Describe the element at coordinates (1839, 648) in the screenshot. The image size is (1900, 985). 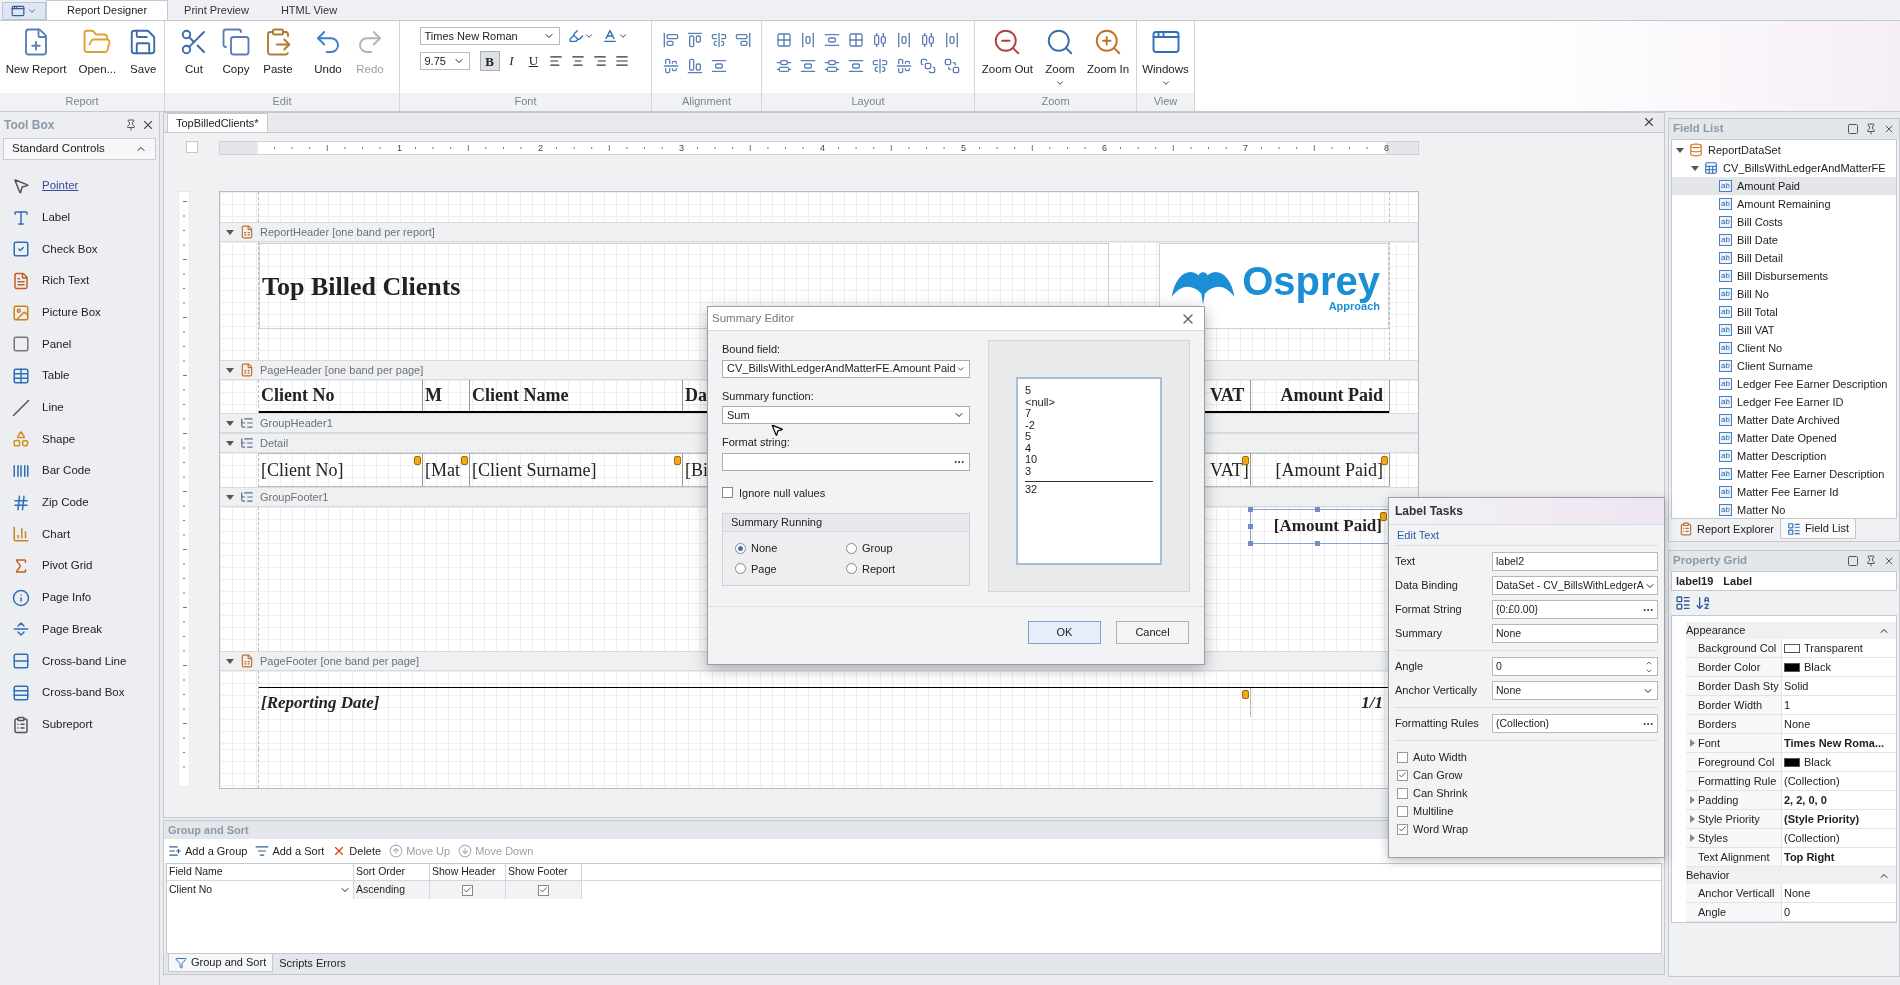
I see `property-value: Transparent` at that location.